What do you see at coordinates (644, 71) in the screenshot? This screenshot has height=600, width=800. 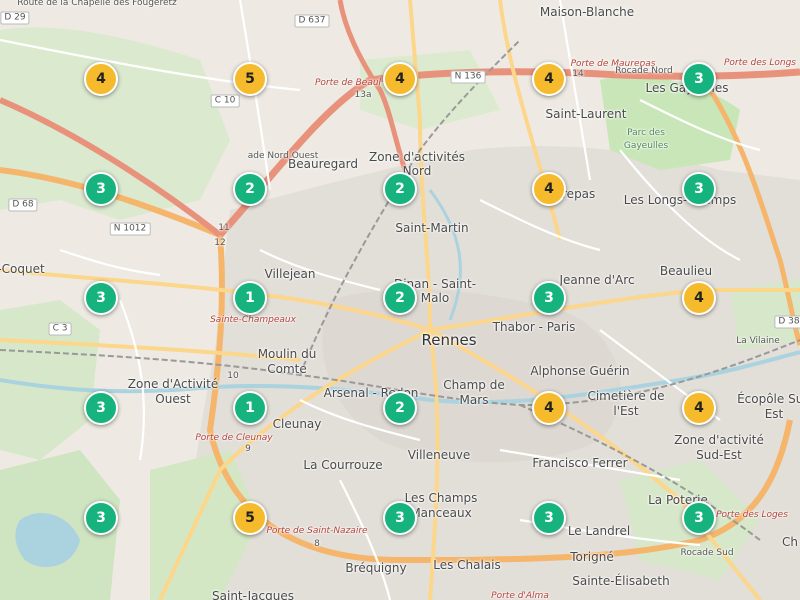 I see `street-label: Rocade Nord` at bounding box center [644, 71].